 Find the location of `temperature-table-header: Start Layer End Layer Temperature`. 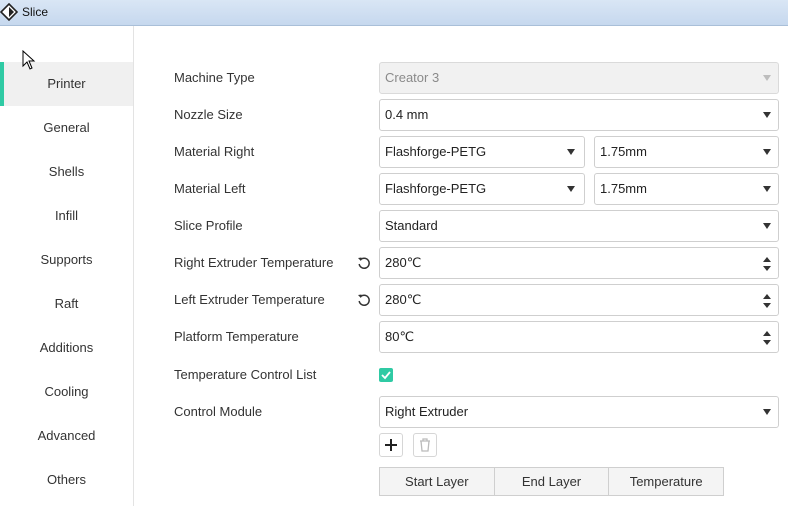

temperature-table-header: Start Layer End Layer Temperature is located at coordinates (551, 481).